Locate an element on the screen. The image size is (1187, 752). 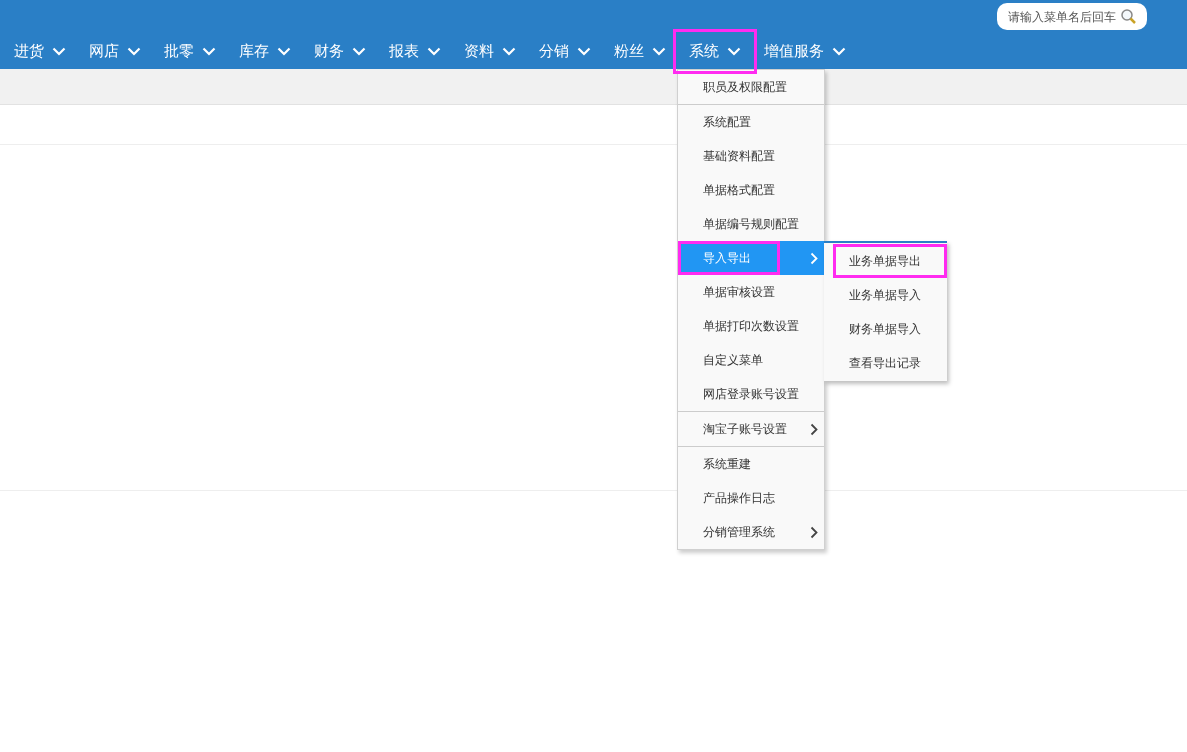
search-input: 请输入菜单名后回车 is located at coordinates (1064, 16).